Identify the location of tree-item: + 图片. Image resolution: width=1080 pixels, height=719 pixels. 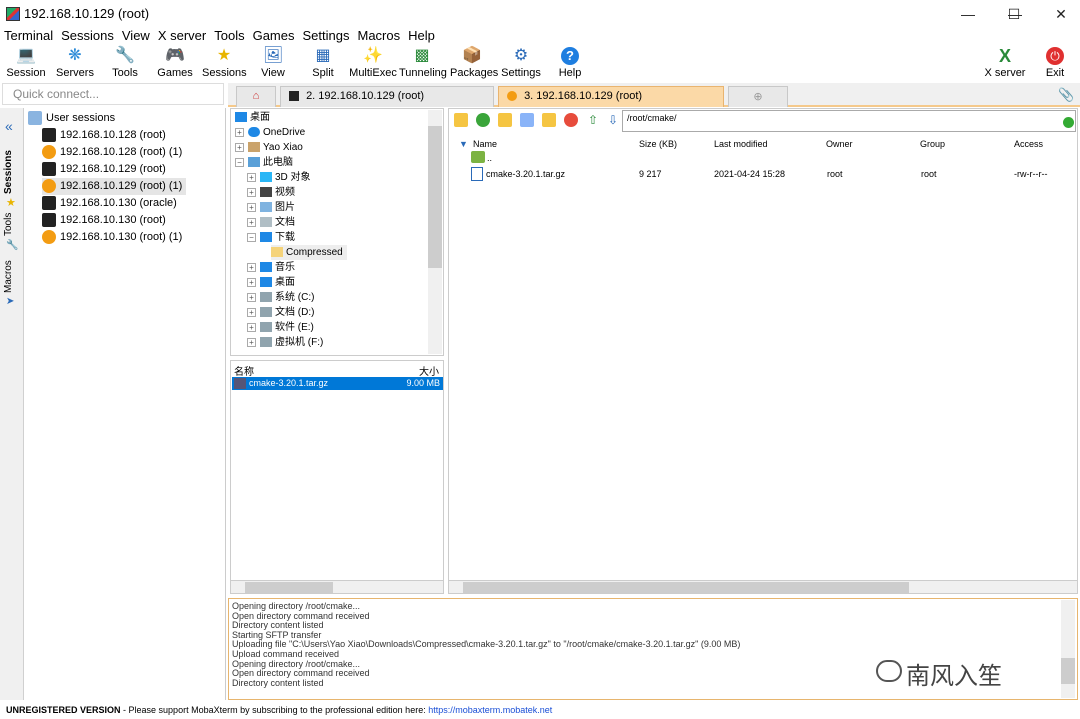
(271, 207).